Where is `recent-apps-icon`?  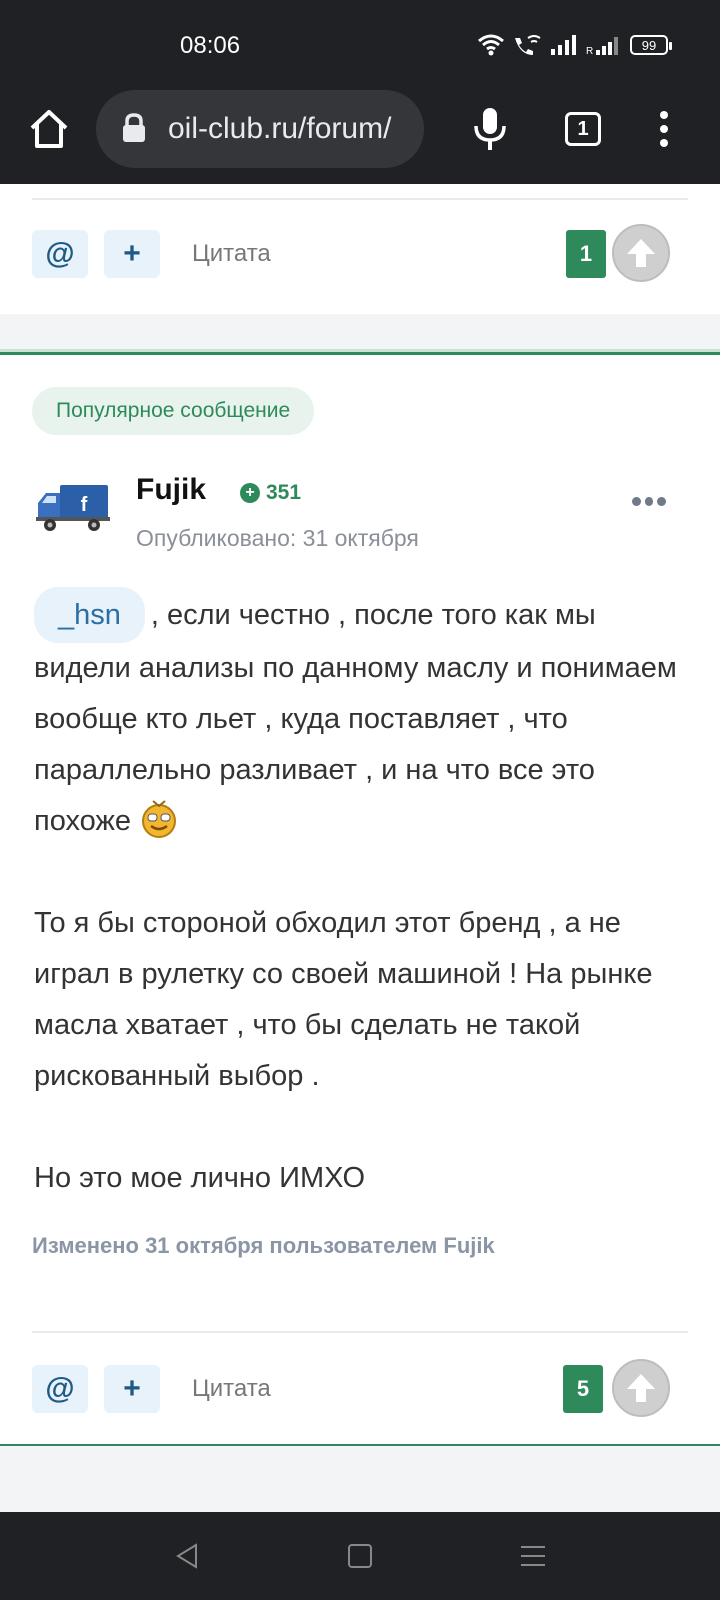
recent-apps-icon is located at coordinates (533, 1556).